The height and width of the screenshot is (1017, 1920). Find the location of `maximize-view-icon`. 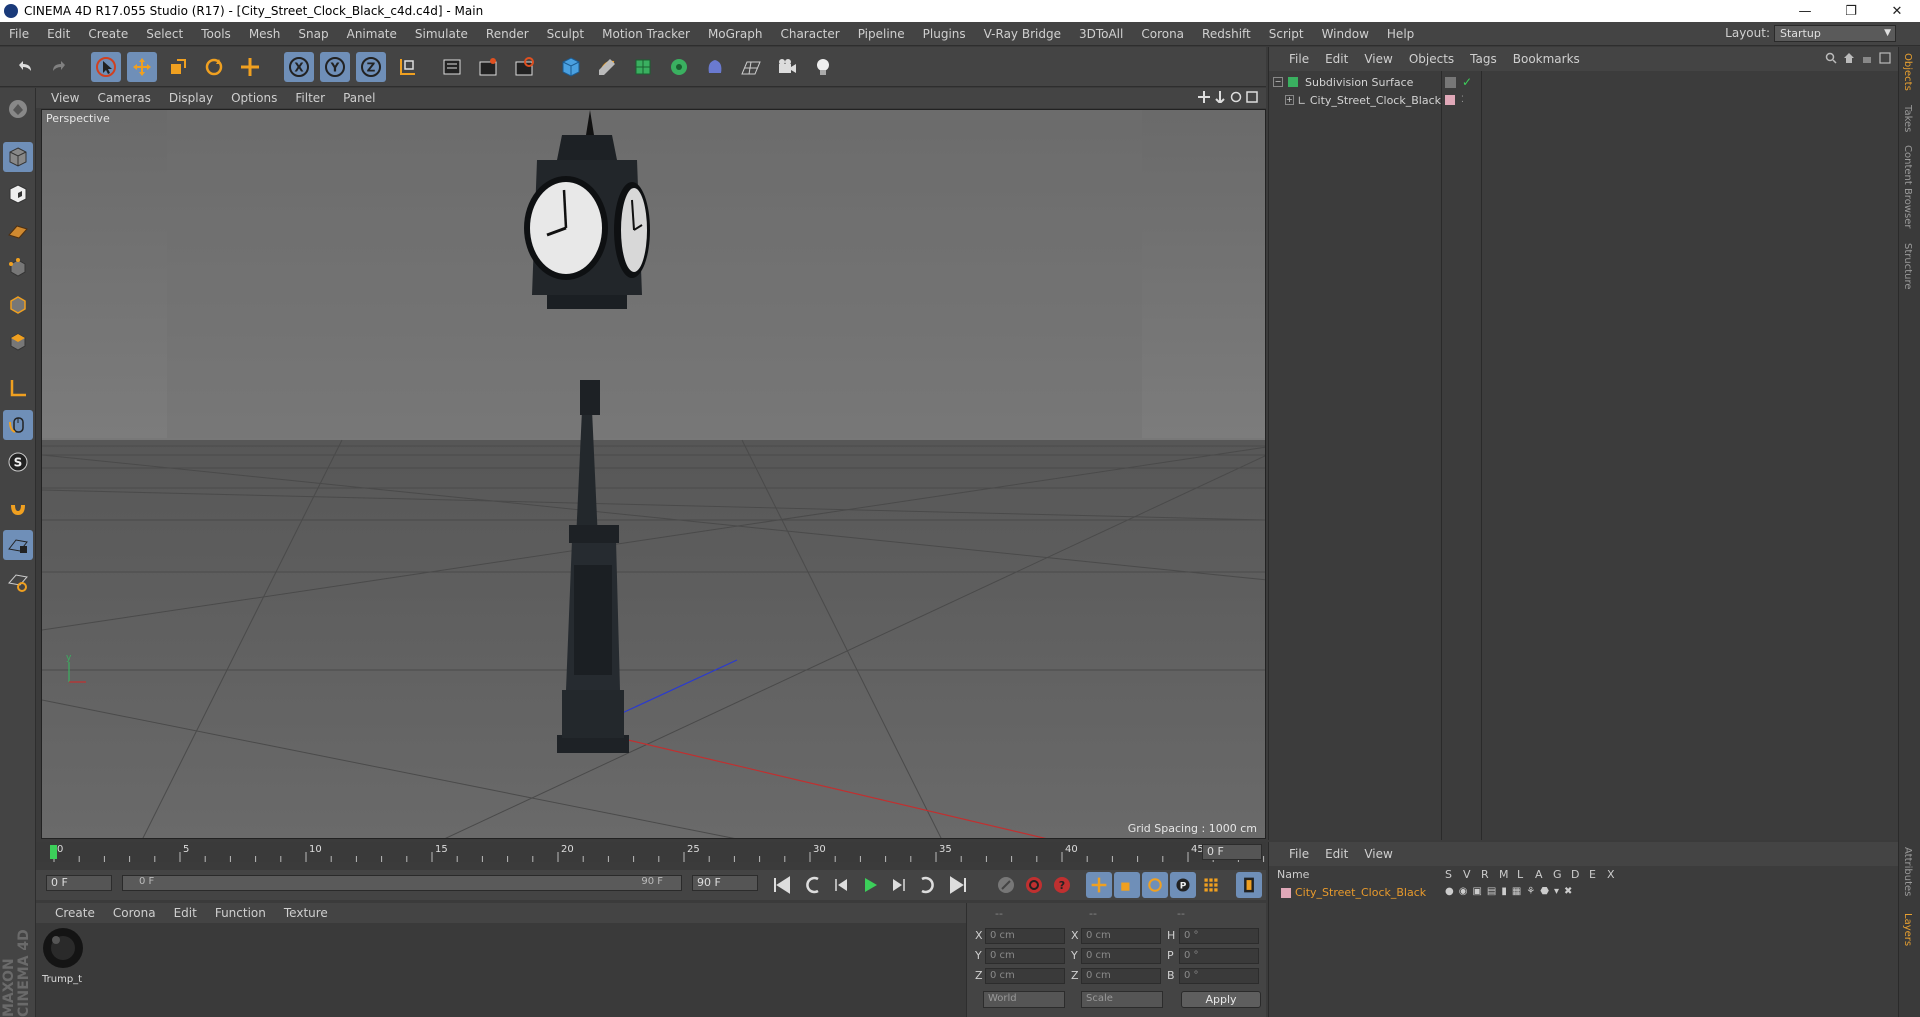

maximize-view-icon is located at coordinates (1252, 97).